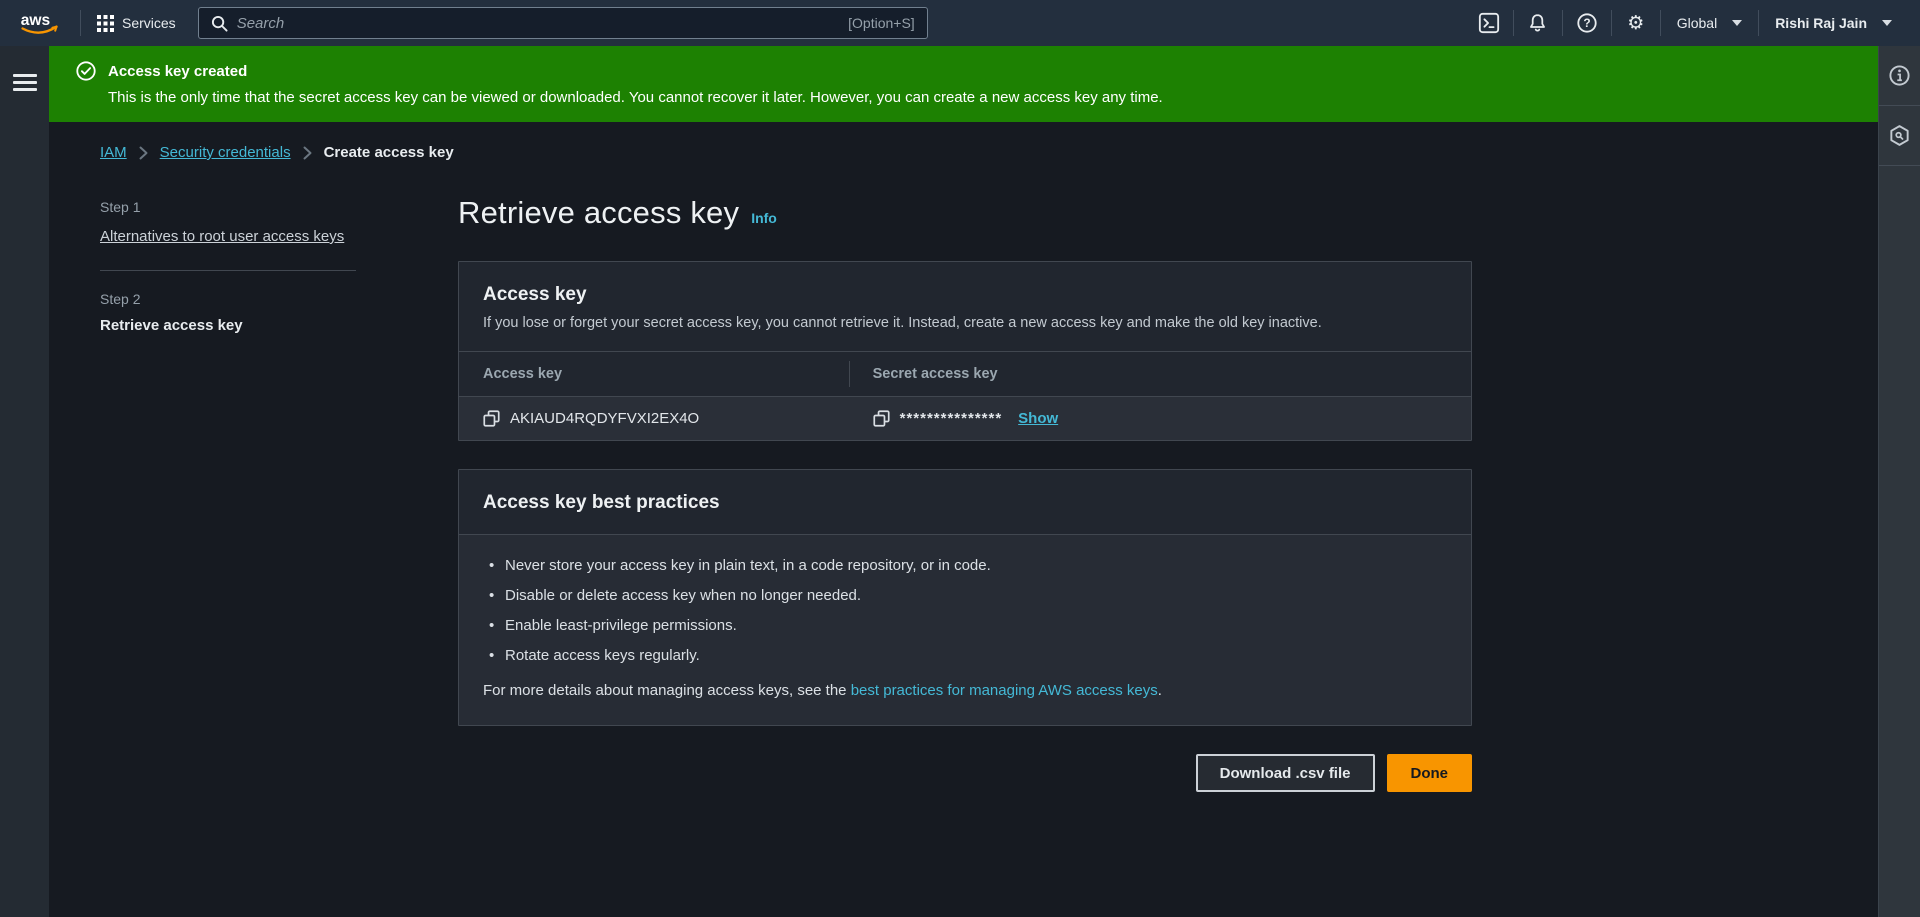 The height and width of the screenshot is (917, 1920). I want to click on info-link: Info, so click(764, 218).